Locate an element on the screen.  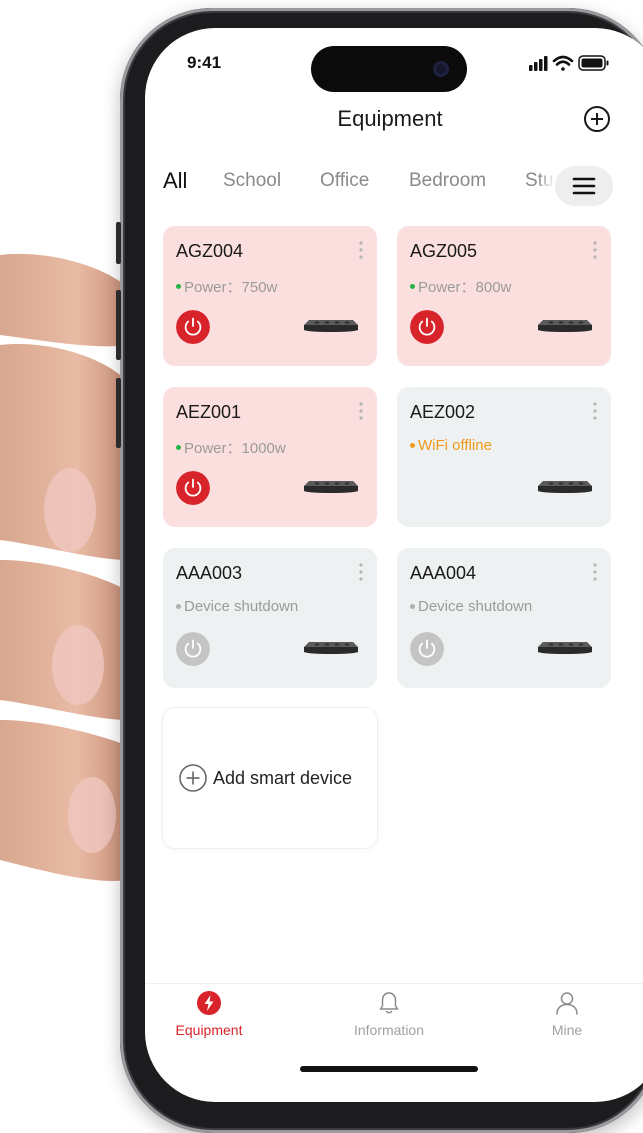
tabs-menu-button is located at coordinates (584, 186).